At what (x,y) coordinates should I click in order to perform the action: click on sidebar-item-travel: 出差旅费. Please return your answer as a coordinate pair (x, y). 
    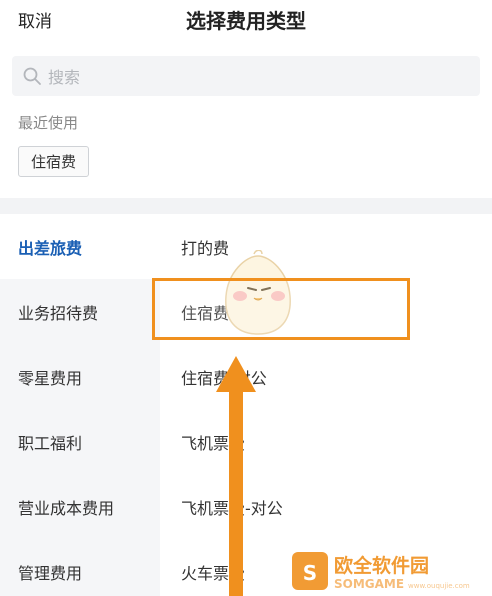
    Looking at the image, I should click on (80, 246).